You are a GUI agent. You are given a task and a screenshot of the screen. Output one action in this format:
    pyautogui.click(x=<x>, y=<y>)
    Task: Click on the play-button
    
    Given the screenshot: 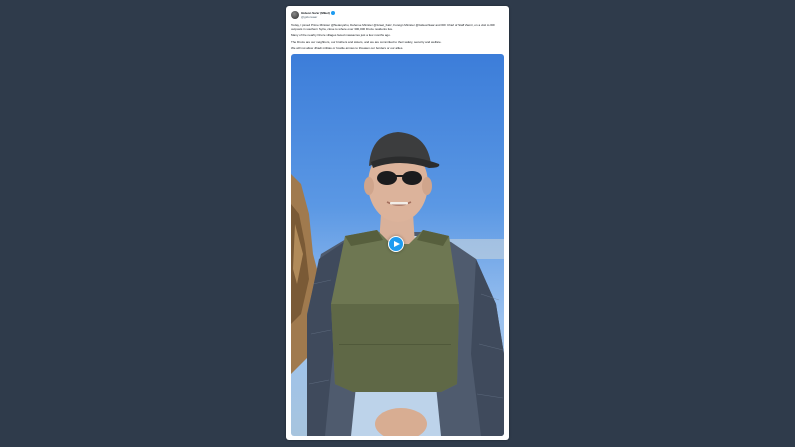 What is the action you would take?
    pyautogui.click(x=396, y=244)
    